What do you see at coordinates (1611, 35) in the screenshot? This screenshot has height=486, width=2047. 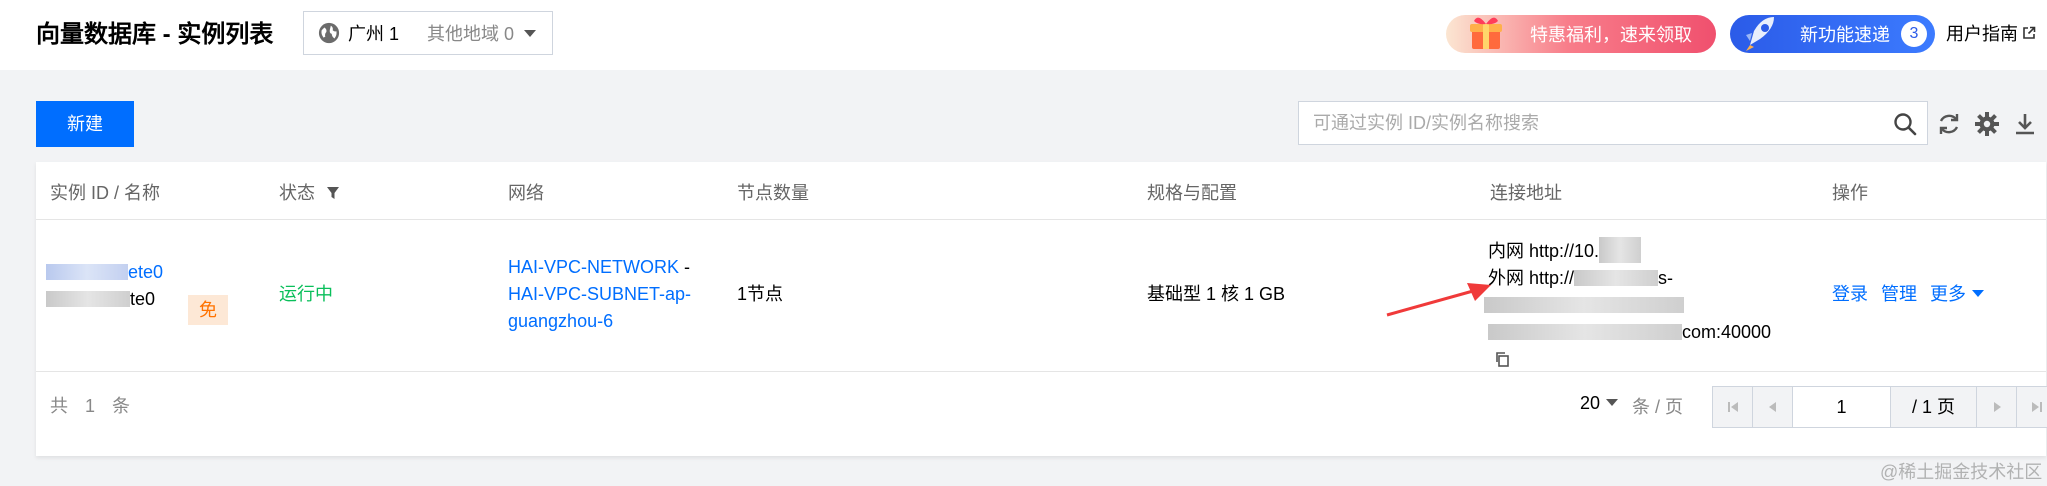 I see `promo-label: 特惠福利，速来领取` at bounding box center [1611, 35].